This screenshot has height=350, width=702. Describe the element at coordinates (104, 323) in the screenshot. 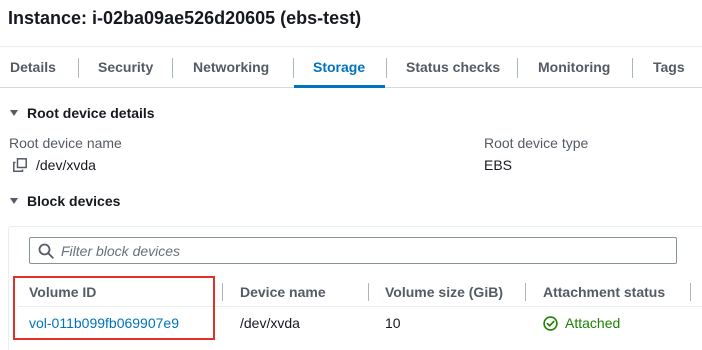

I see `volume-id-link: vol-011b099fb069907e9` at that location.